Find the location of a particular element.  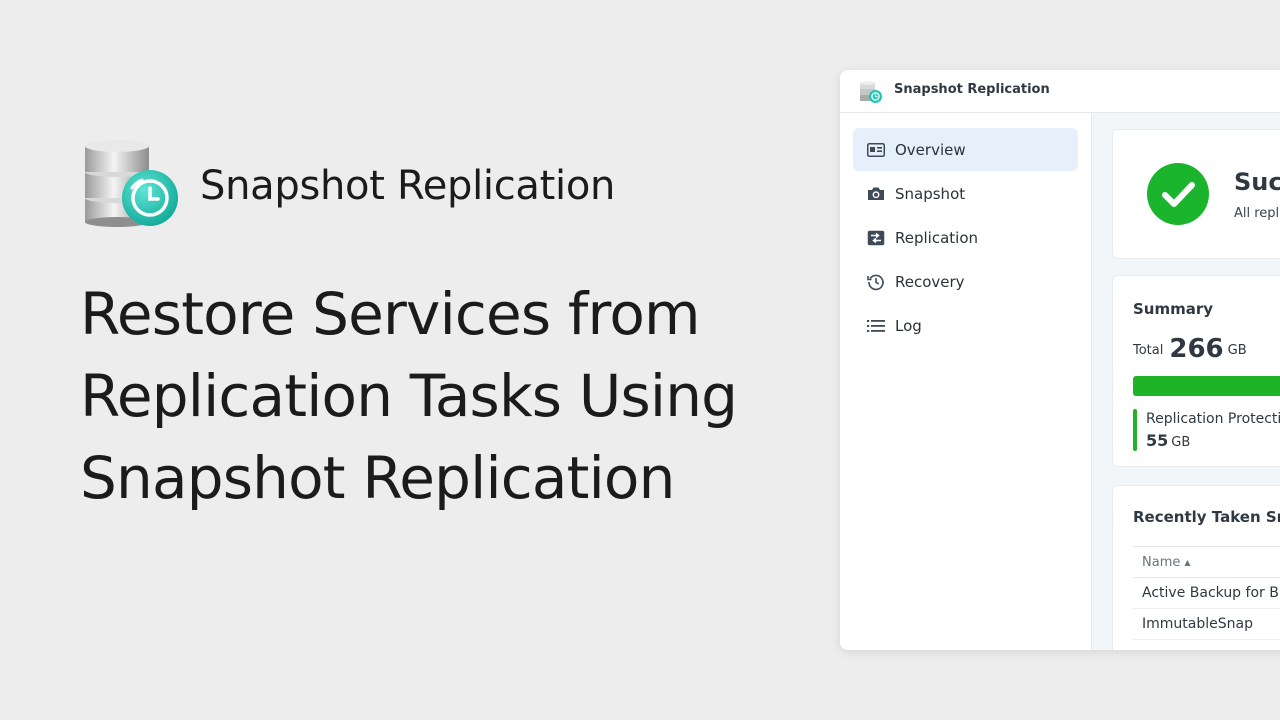

table-cell-name: ImmutableSnap is located at coordinates (1197, 624).